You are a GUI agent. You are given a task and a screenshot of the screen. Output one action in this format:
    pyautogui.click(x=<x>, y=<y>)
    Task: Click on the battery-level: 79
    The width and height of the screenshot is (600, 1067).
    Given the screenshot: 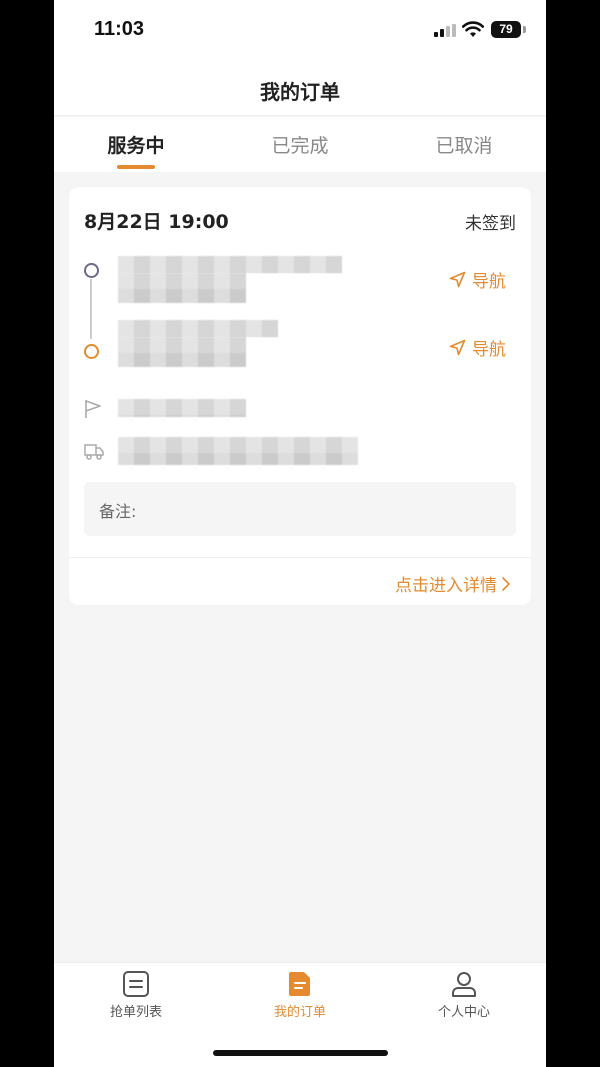 What is the action you would take?
    pyautogui.click(x=506, y=29)
    